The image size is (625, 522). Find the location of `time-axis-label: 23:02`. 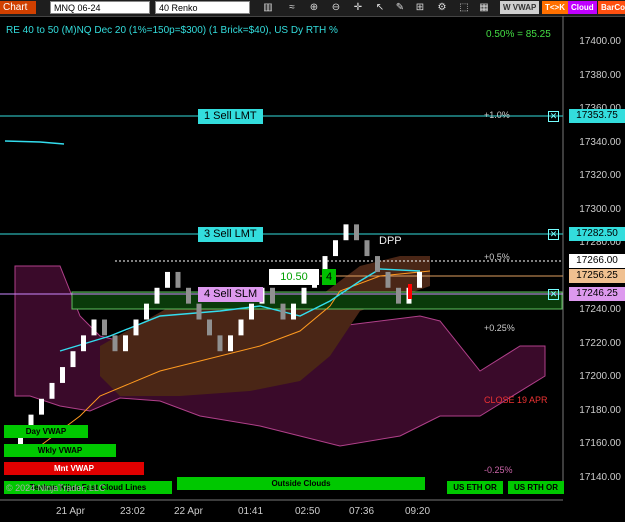

time-axis-label: 23:02 is located at coordinates (133, 511).